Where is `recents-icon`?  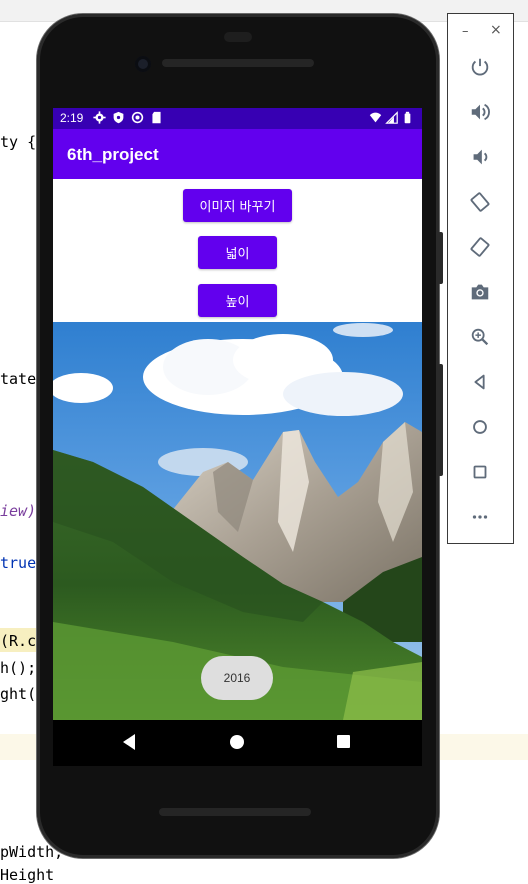
recents-icon is located at coordinates (343, 741).